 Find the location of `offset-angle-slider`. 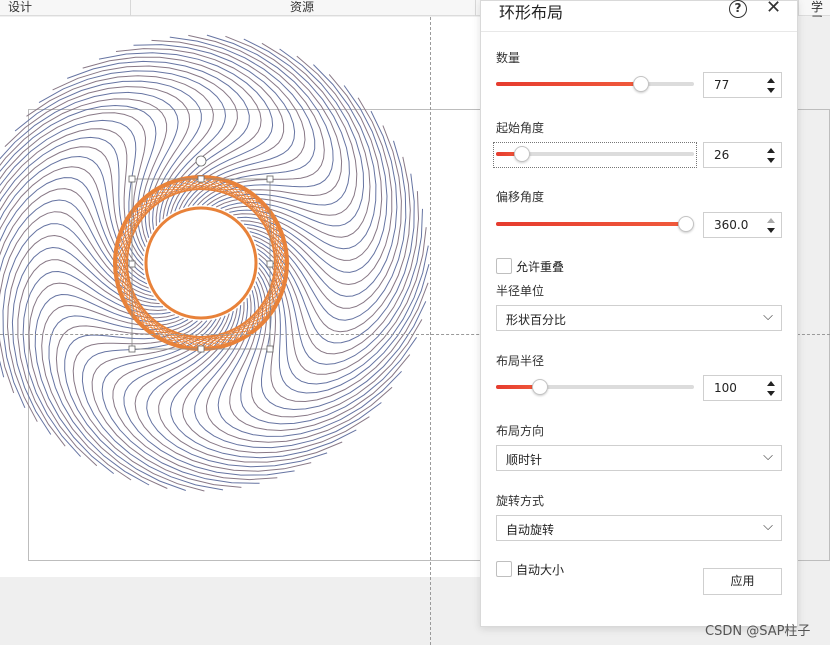

offset-angle-slider is located at coordinates (595, 225).